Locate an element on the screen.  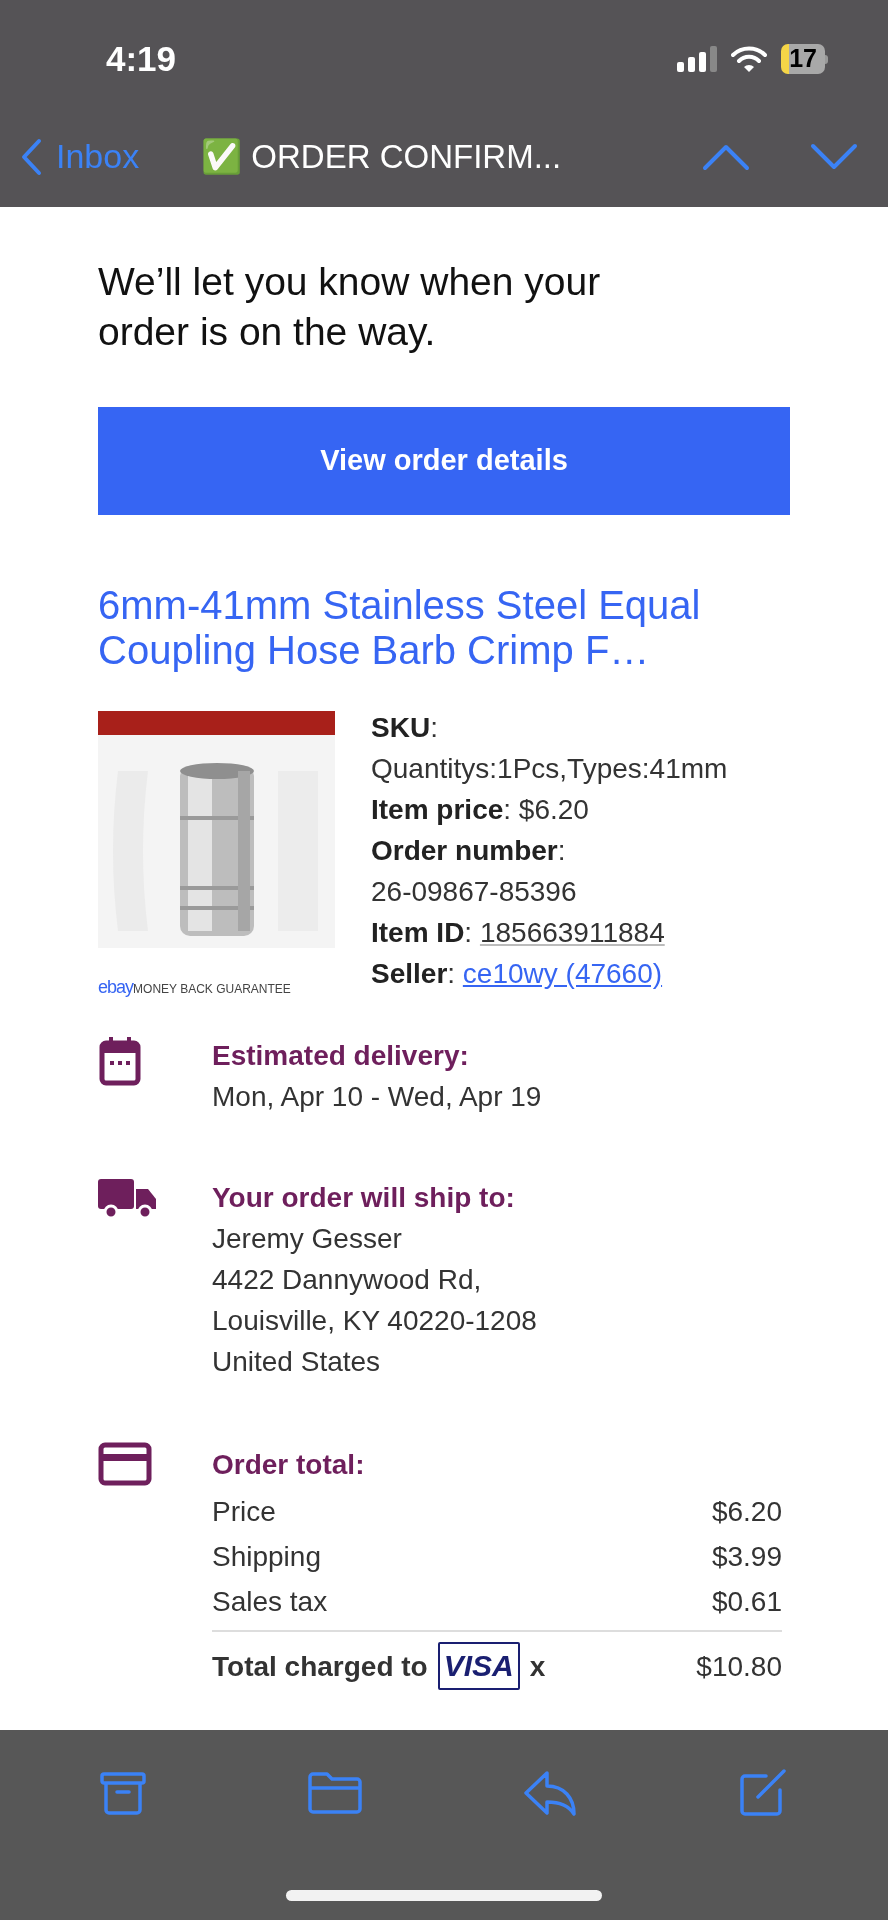
view-order-button: View order details is located at coordinates (444, 461).